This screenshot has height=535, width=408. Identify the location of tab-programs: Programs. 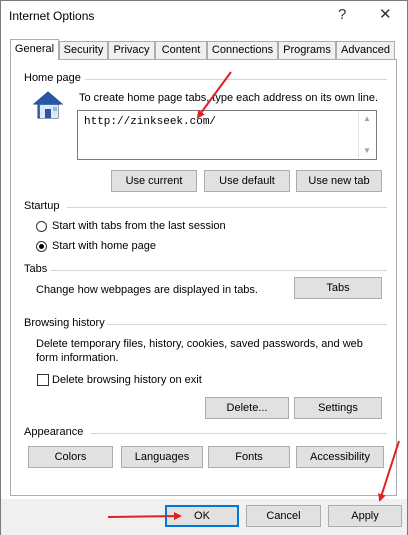
(307, 50).